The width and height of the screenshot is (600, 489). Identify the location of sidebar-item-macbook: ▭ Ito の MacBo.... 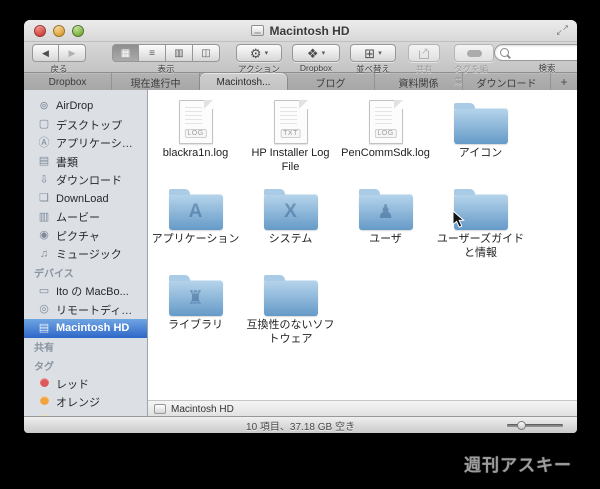
(85, 291).